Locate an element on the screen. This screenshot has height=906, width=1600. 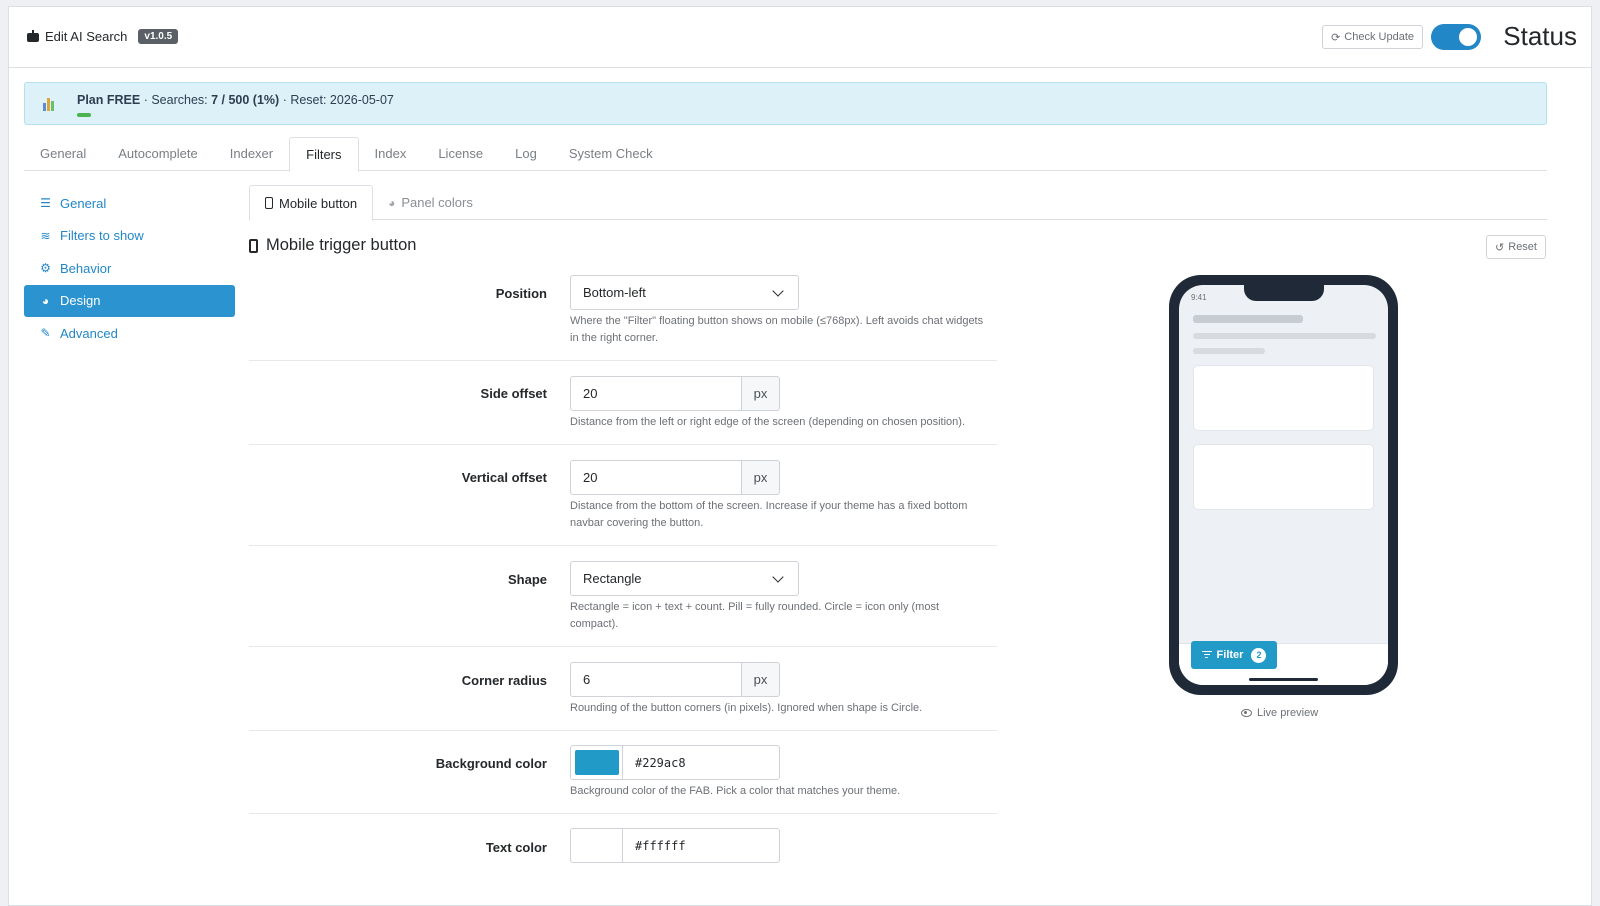
phone-screen: 9:41 Filter 2 is located at coordinates (1283, 485).